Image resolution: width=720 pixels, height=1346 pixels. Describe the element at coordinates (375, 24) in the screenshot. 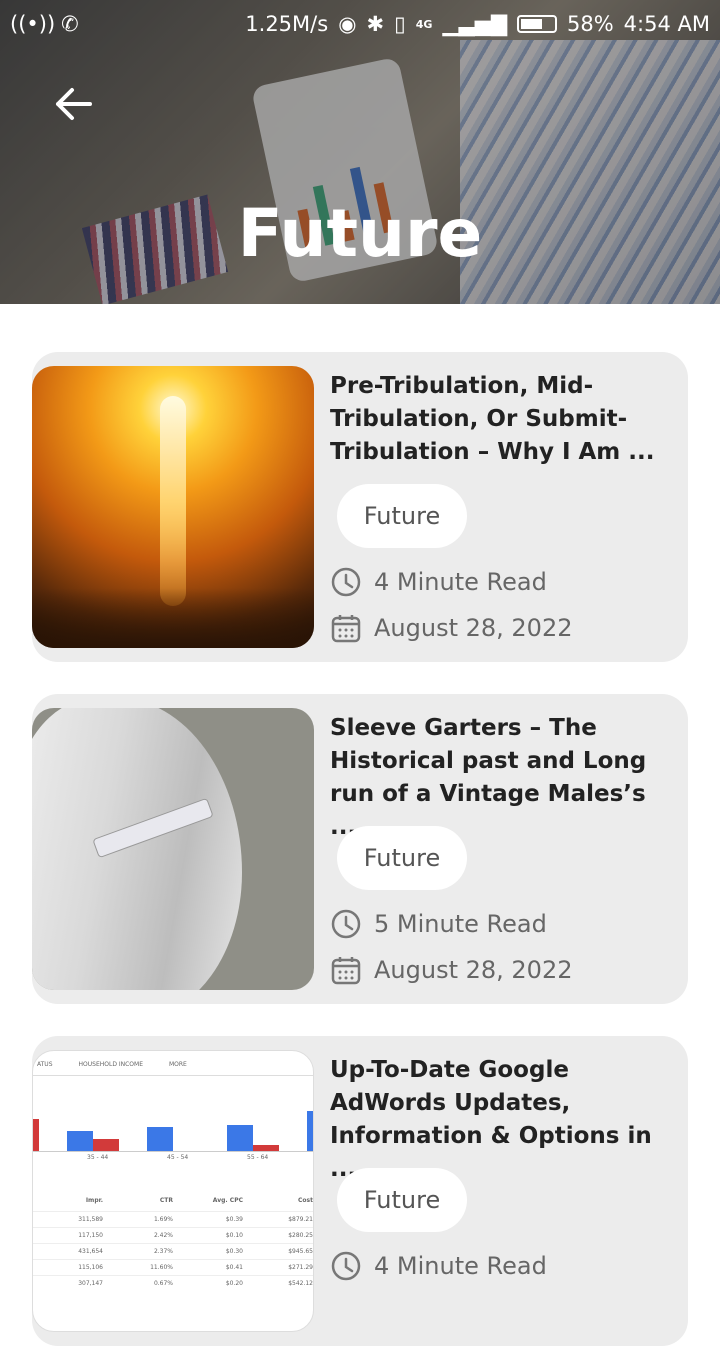

I see `bluetooth-icon: ✱` at that location.